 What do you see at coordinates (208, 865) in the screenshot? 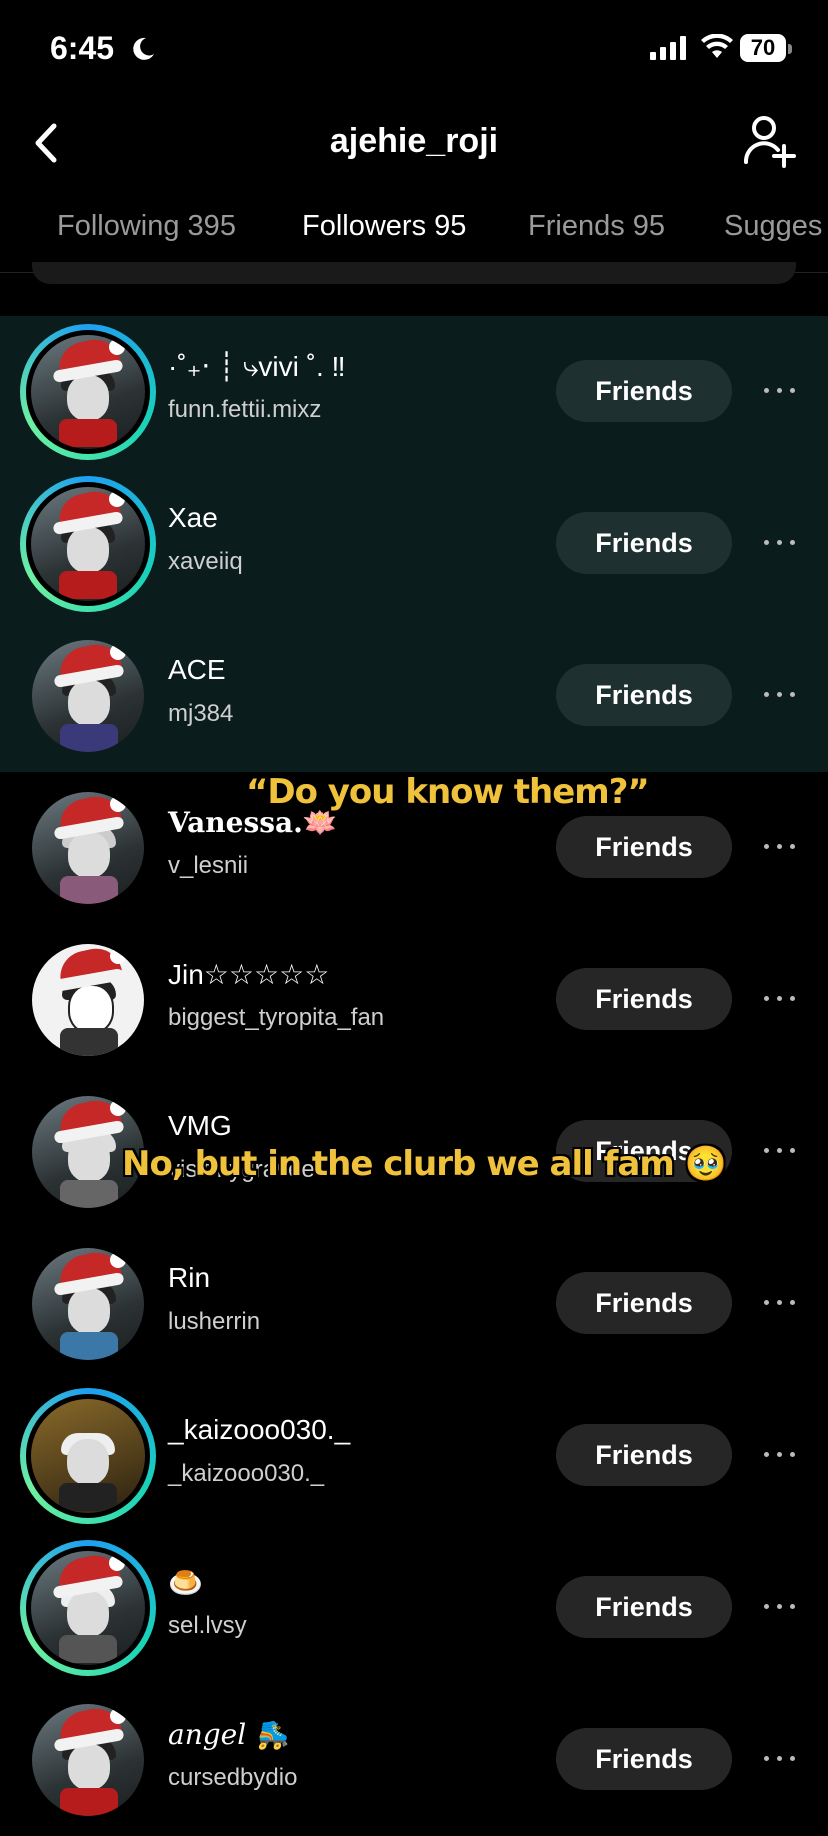
I see `user-handle: v_lesnii` at bounding box center [208, 865].